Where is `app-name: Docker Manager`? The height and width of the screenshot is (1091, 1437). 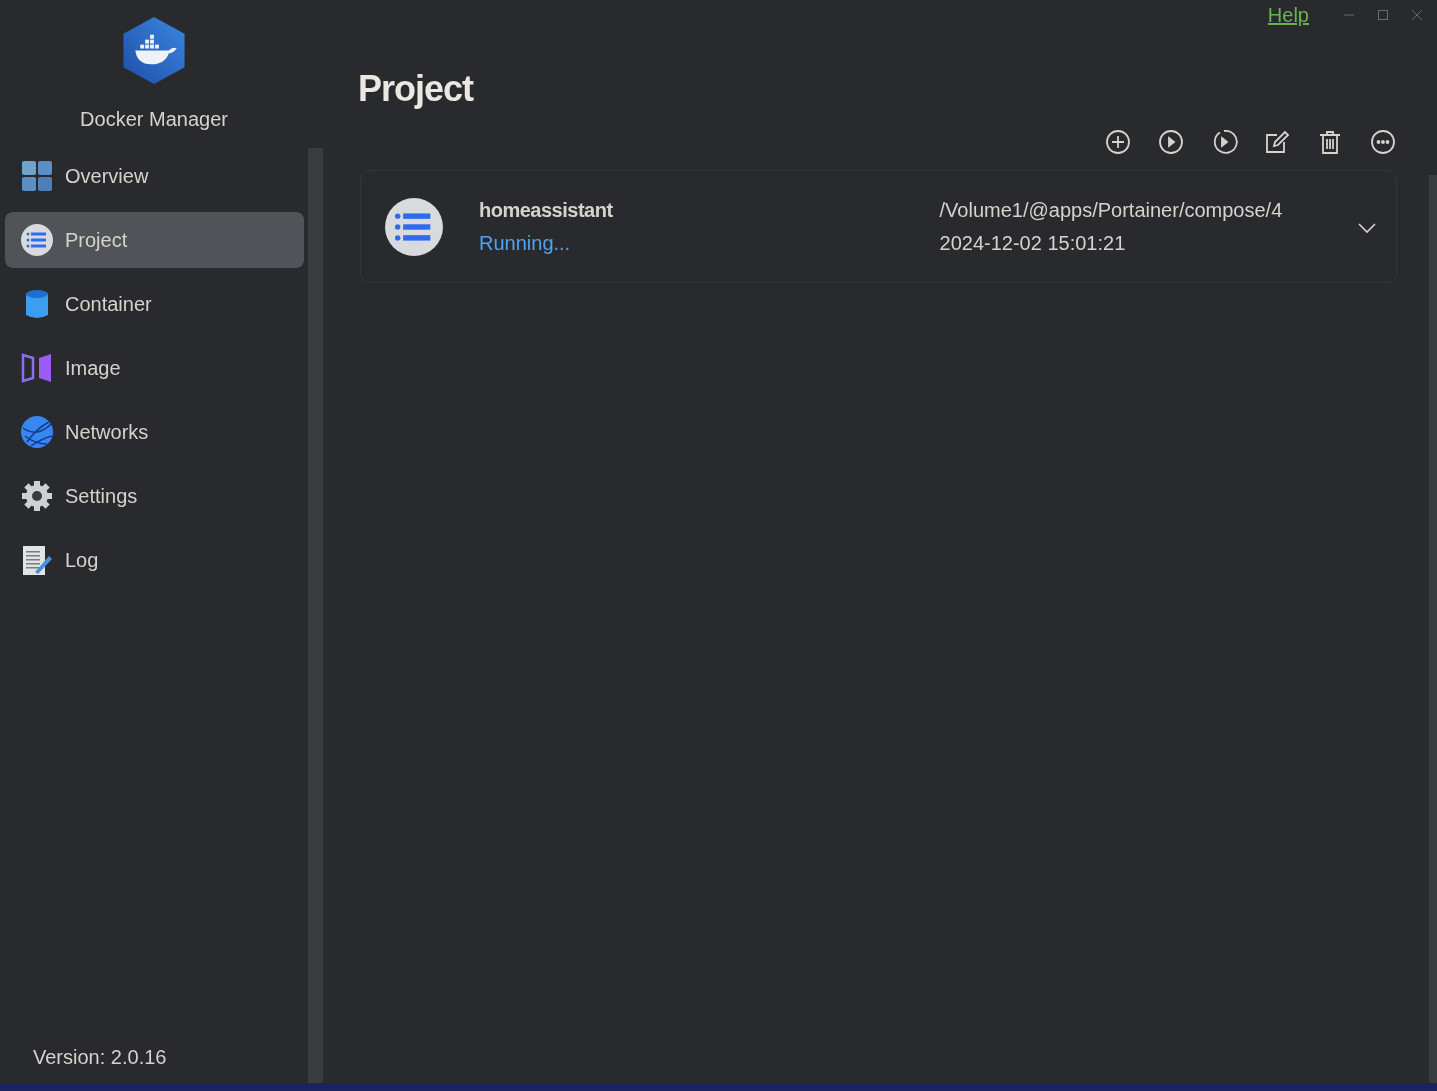 app-name: Docker Manager is located at coordinates (154, 119).